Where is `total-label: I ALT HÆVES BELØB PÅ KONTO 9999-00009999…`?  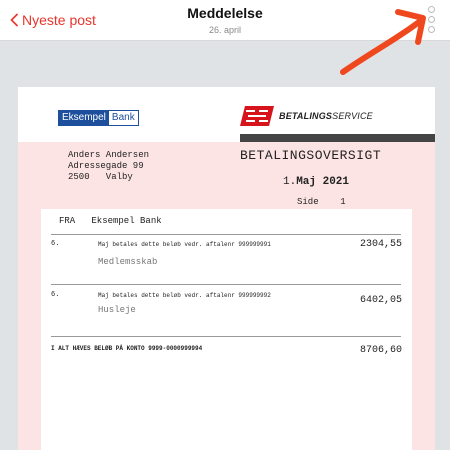 total-label: I ALT HÆVES BELØB PÅ KONTO 9999-00009999… is located at coordinates (127, 348).